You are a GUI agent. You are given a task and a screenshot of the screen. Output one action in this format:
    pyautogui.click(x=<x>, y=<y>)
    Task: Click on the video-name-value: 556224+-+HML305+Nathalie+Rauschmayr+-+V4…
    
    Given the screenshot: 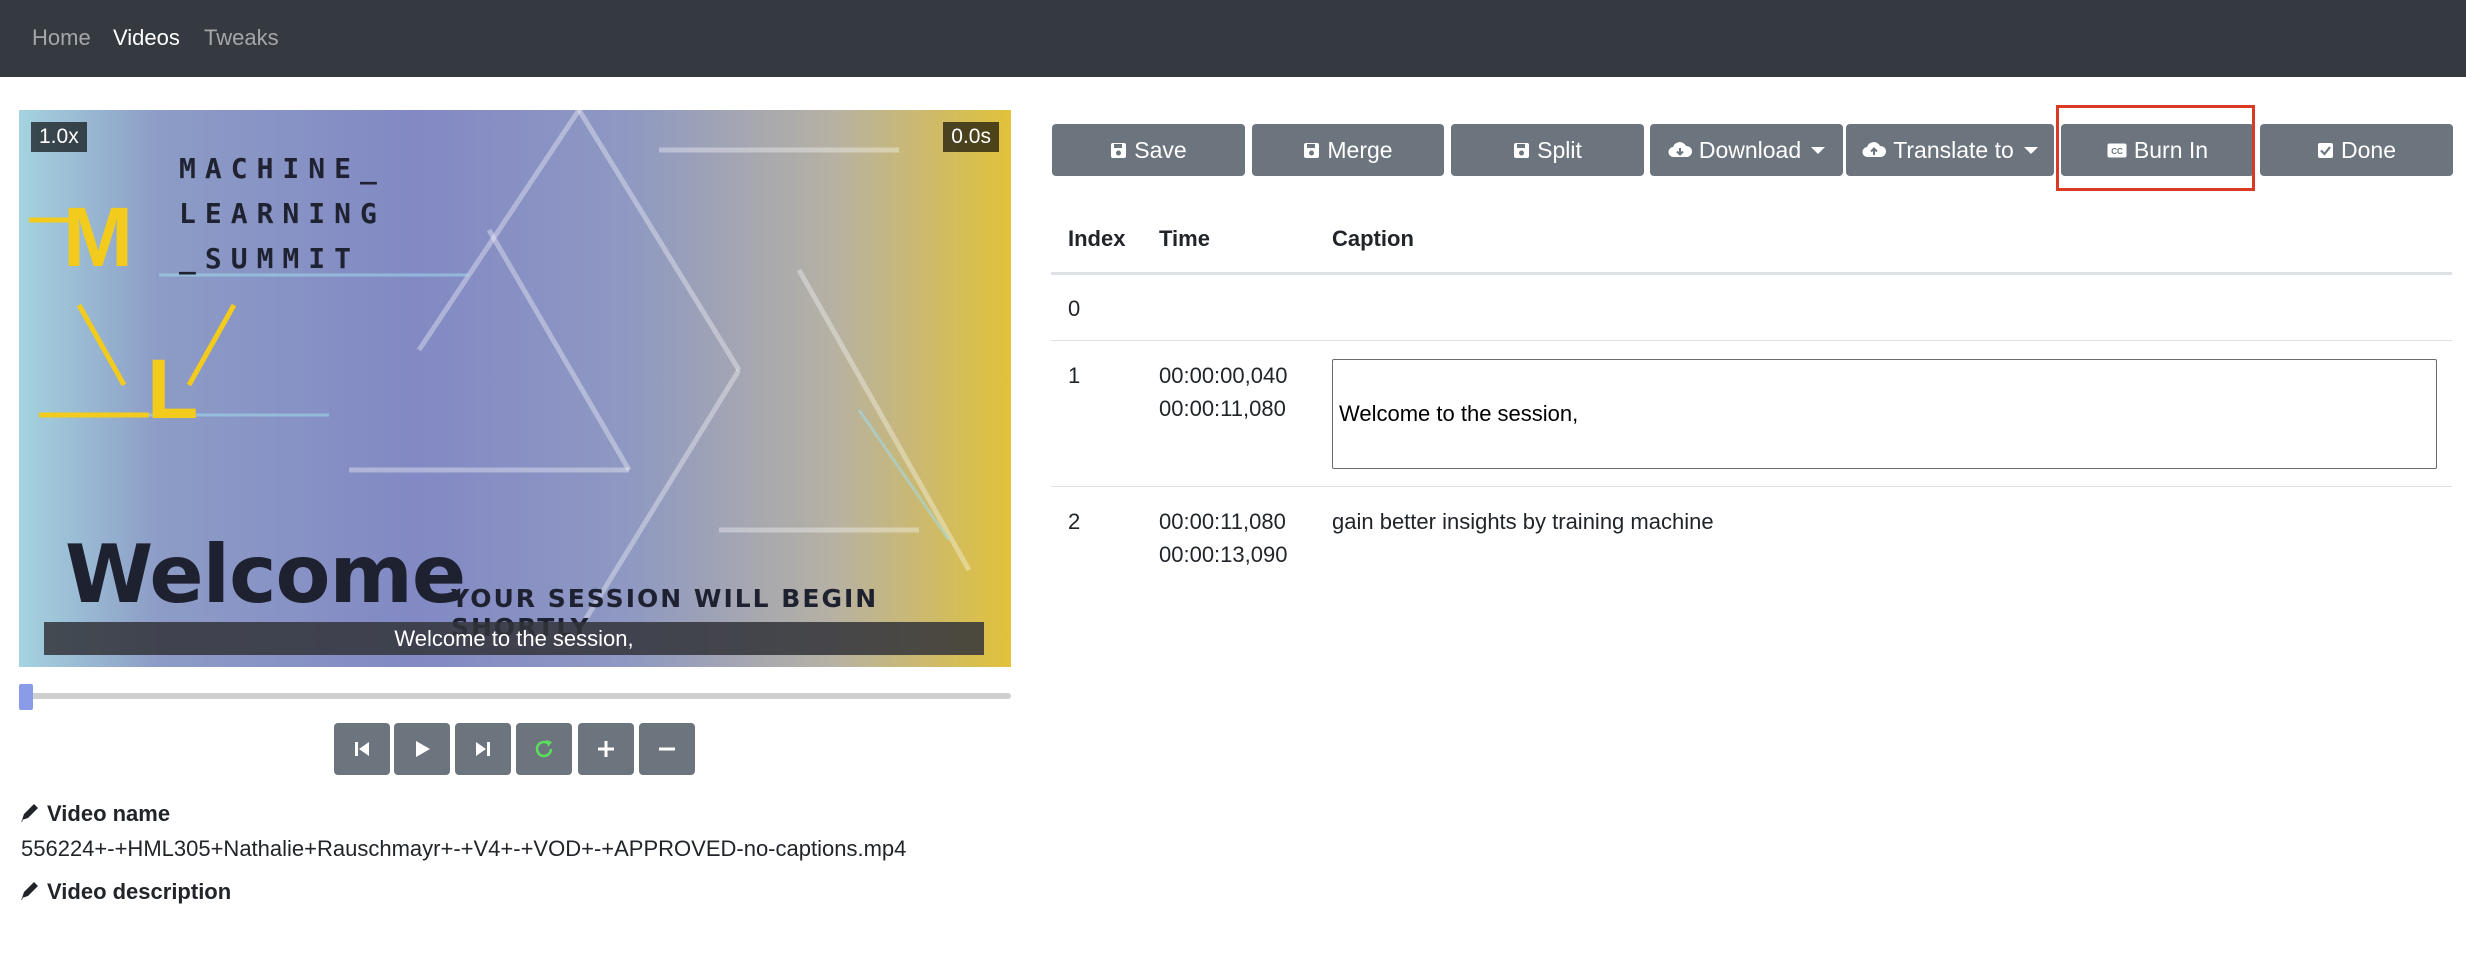 What is the action you would take?
    pyautogui.click(x=464, y=848)
    